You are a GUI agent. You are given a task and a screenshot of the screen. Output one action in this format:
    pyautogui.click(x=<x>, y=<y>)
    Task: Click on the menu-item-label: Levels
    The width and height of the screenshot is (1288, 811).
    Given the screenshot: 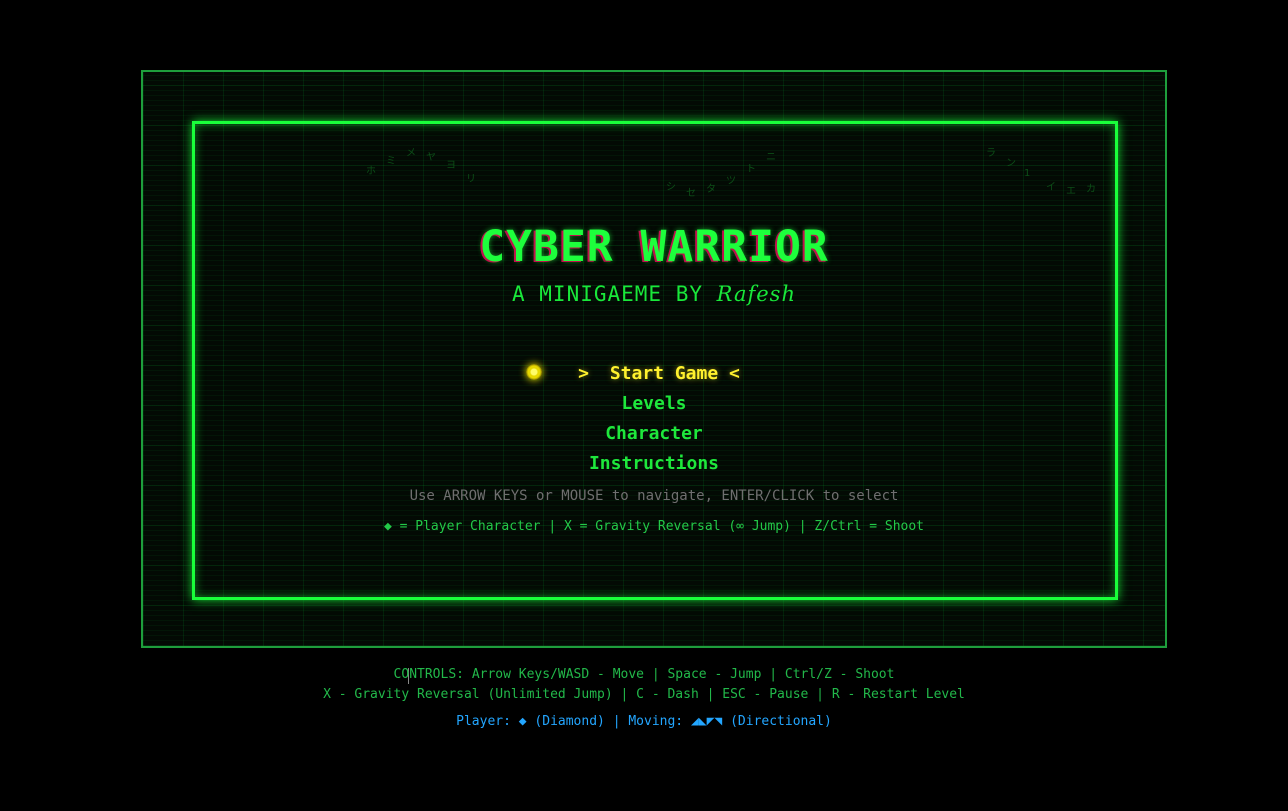 What is the action you would take?
    pyautogui.click(x=654, y=403)
    